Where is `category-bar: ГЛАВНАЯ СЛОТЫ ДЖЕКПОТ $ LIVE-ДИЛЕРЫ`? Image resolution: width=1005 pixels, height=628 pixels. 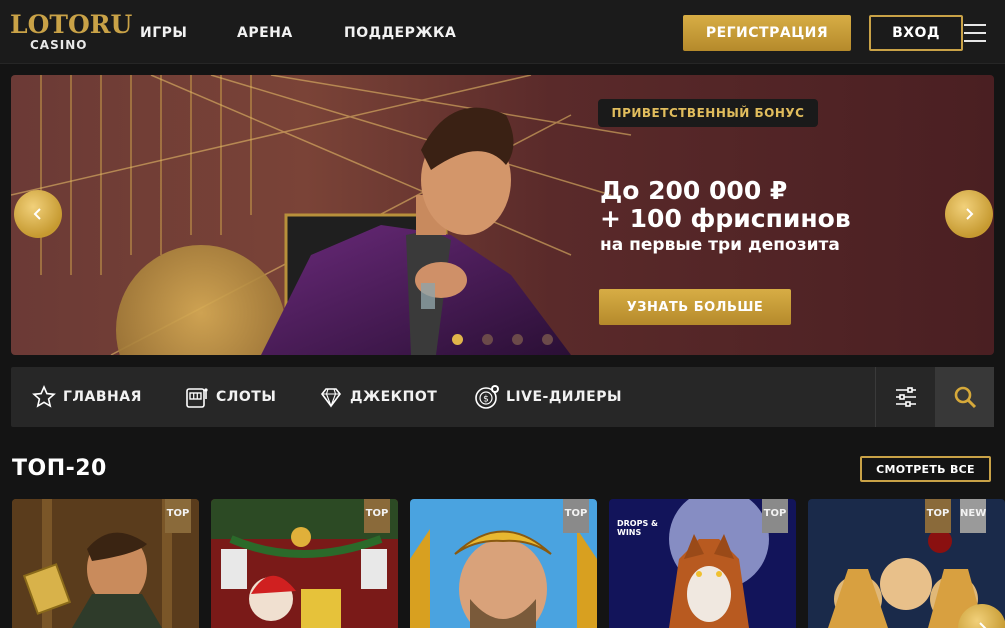
category-bar: ГЛАВНАЯ СЛОТЫ ДЖЕКПОТ $ LIVE-ДИЛЕРЫ is located at coordinates (502, 397).